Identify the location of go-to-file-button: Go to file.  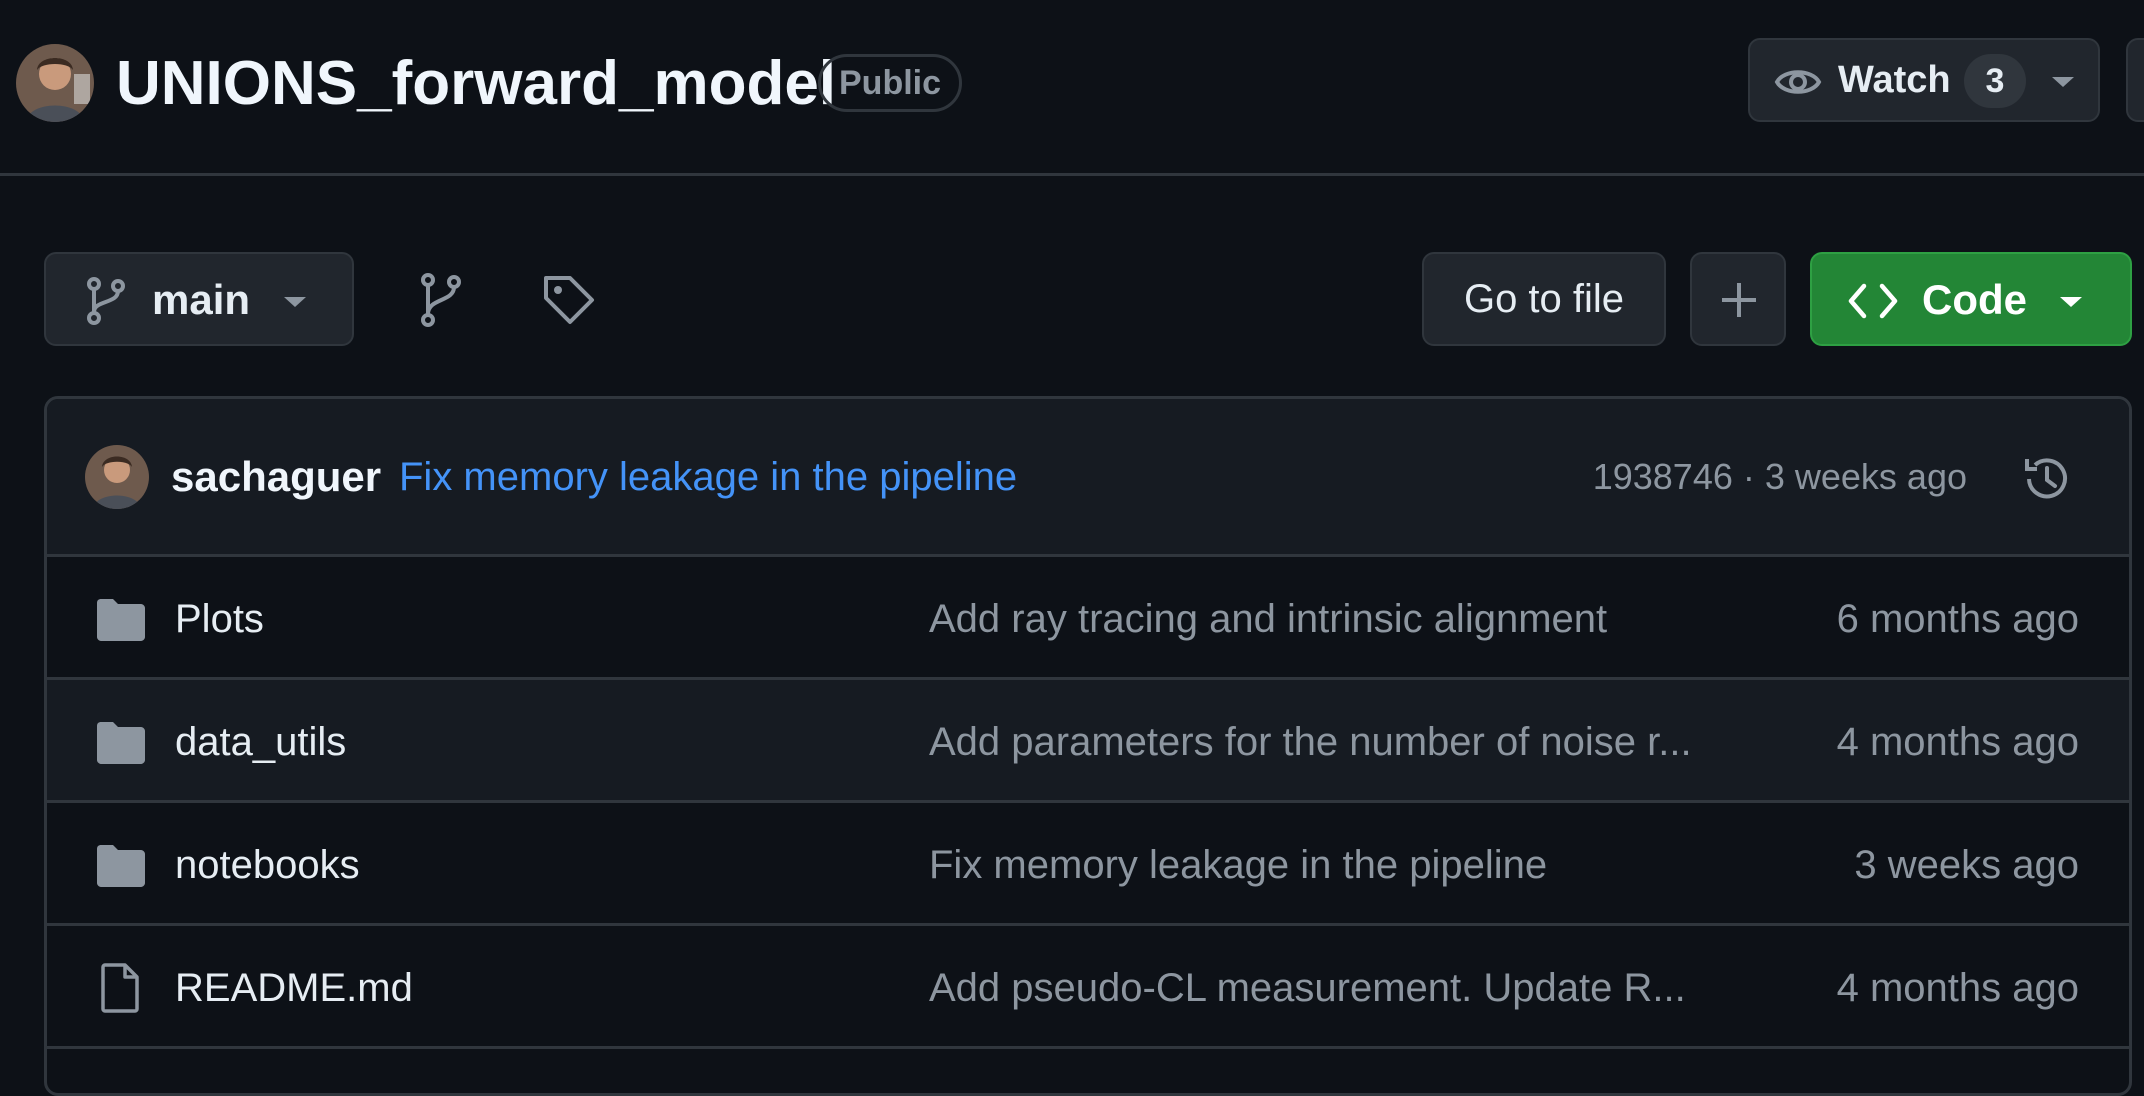
(1544, 299).